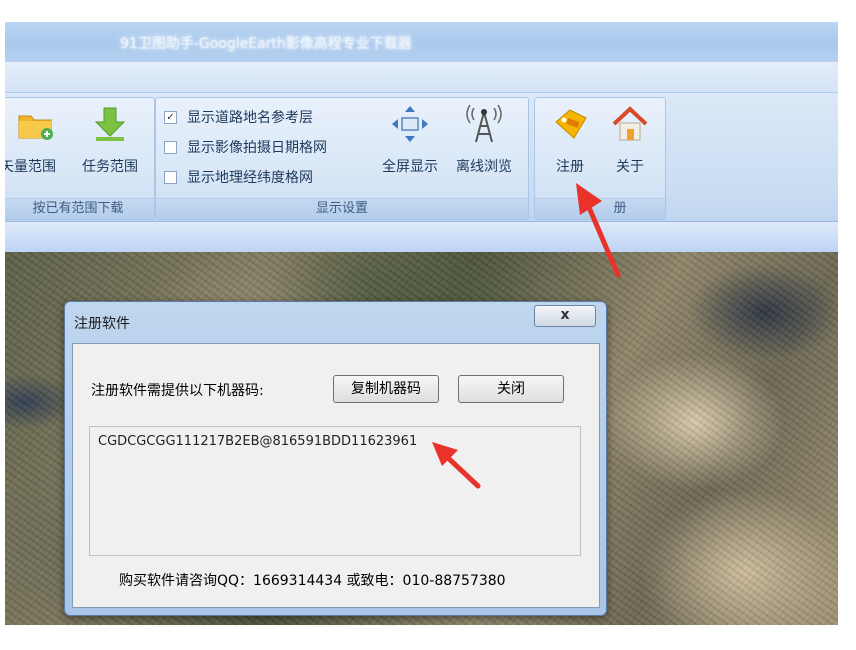  I want to click on road-names-label: 显示道路地名参考层, so click(250, 118).